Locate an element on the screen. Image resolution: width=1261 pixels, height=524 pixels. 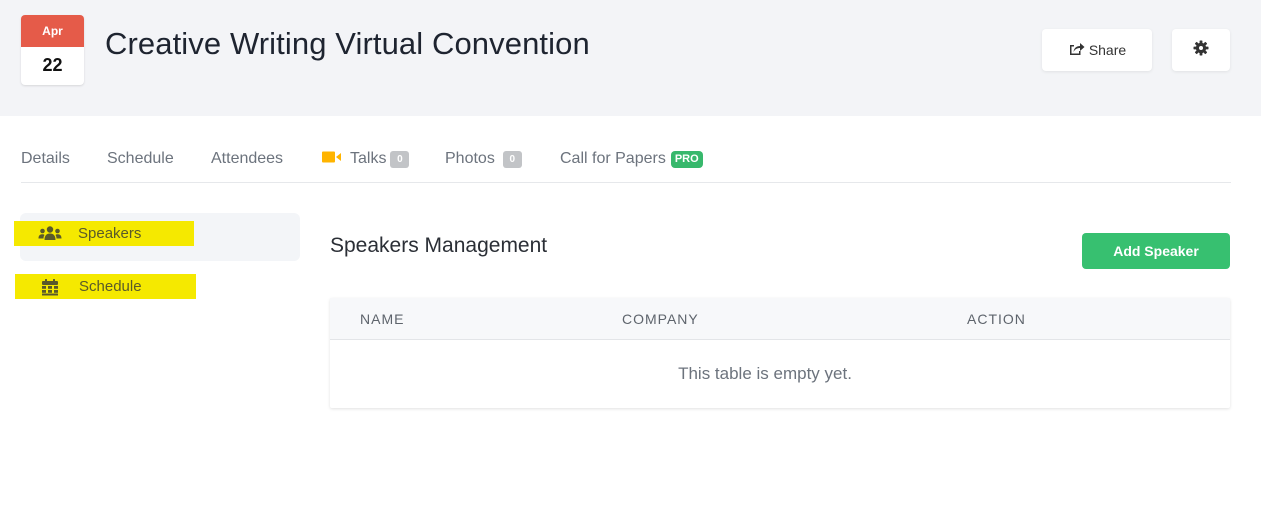
sidebar-item-label: Schedule is located at coordinates (110, 286).